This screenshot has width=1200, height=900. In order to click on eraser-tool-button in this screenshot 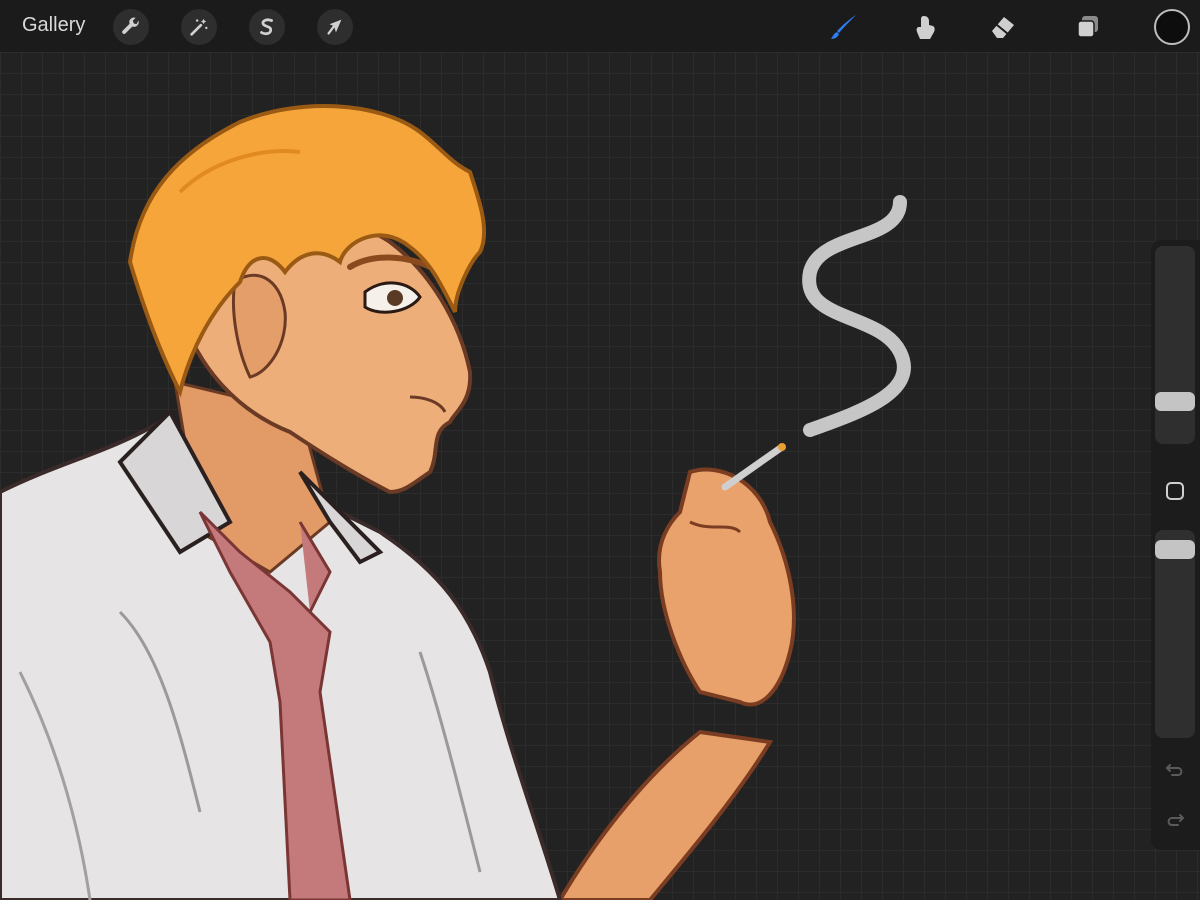, I will do `click(1003, 27)`.